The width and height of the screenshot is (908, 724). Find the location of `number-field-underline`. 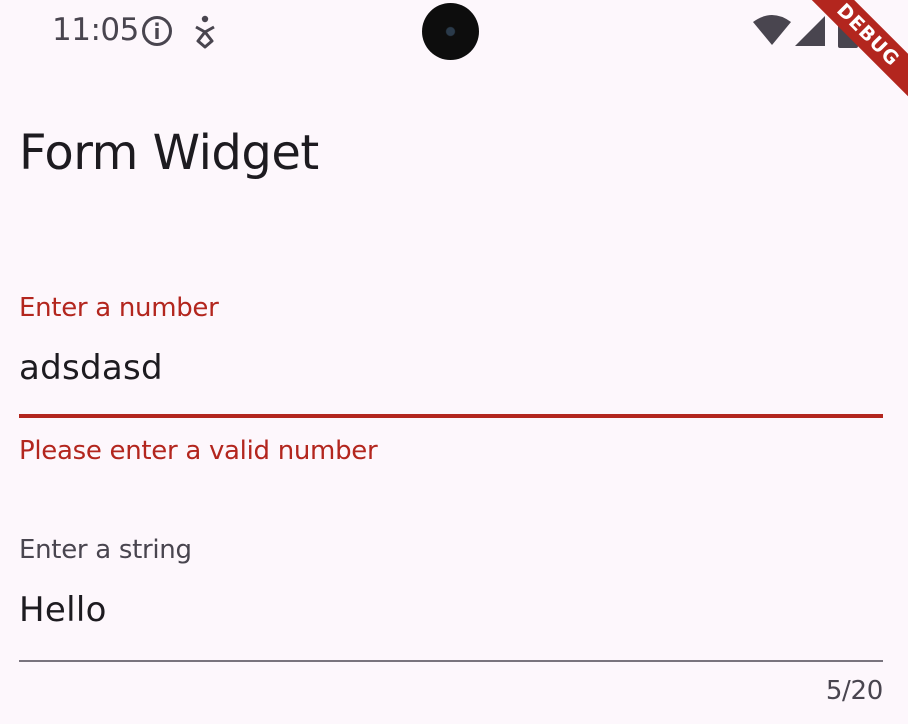

number-field-underline is located at coordinates (451, 416).